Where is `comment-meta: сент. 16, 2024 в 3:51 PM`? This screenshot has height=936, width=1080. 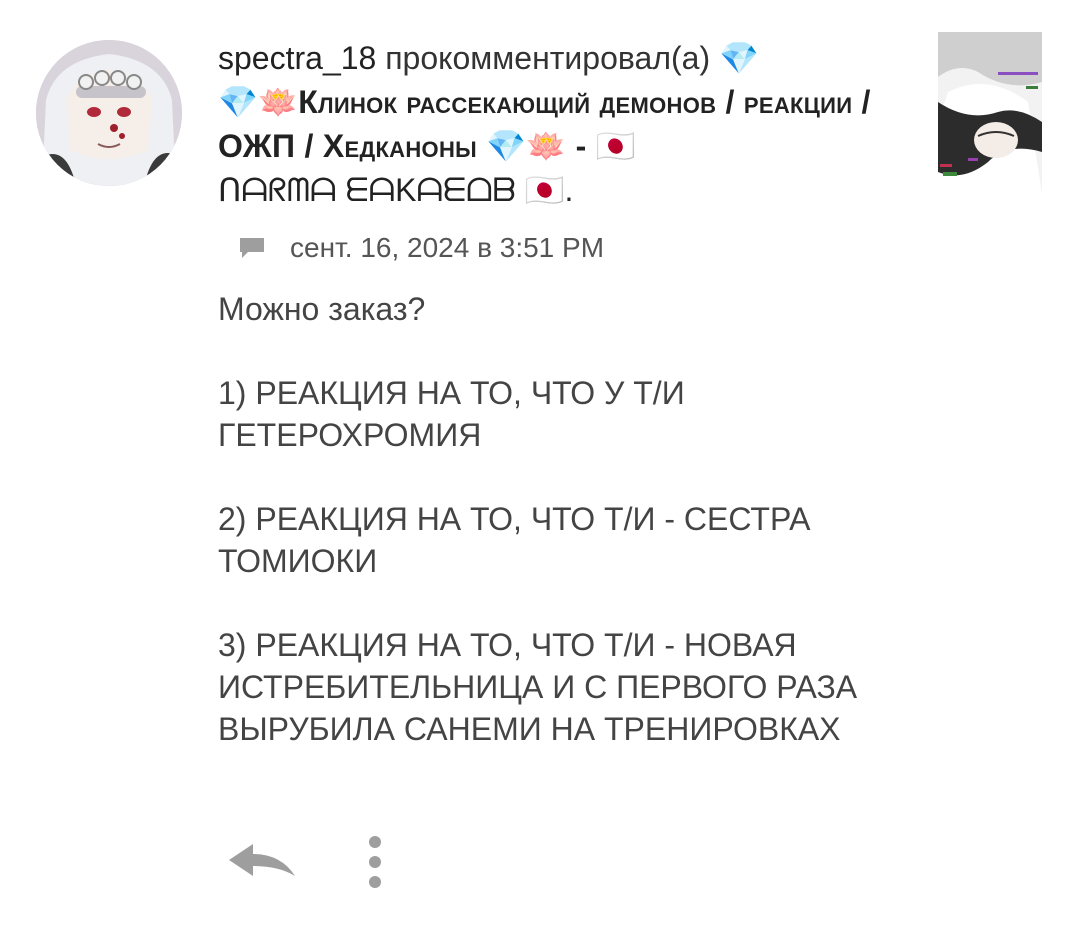
comment-meta: сент. 16, 2024 в 3:51 PM is located at coordinates (421, 248).